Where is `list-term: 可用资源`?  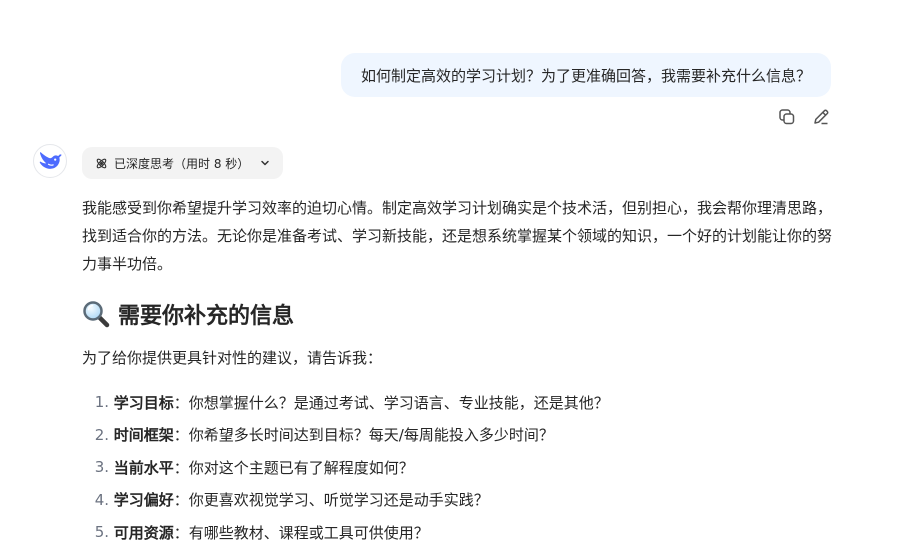 list-term: 可用资源 is located at coordinates (143, 532).